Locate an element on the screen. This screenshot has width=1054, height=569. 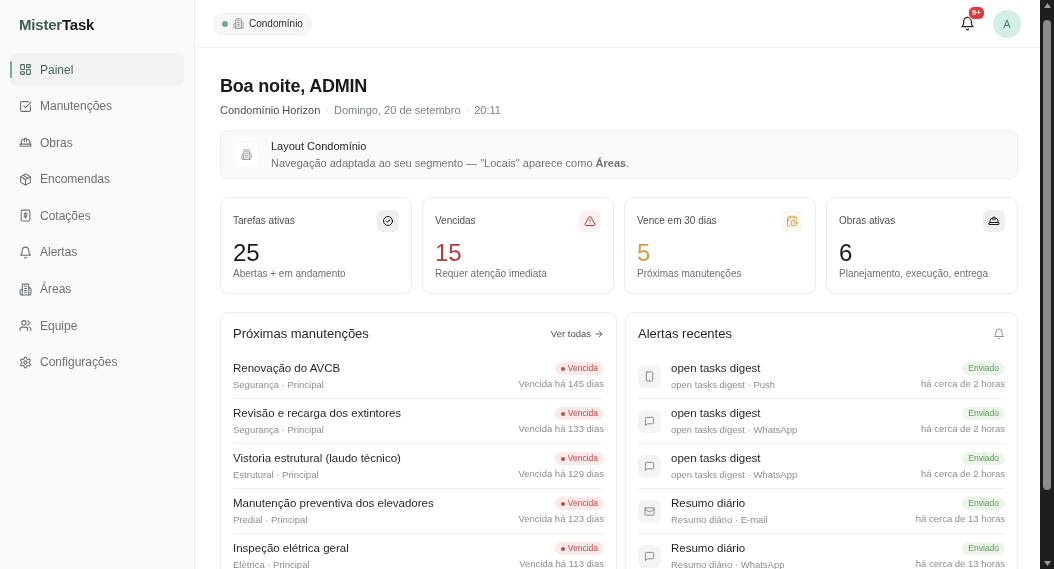
due-text: Vencida há 113 dias is located at coordinates (561, 563).